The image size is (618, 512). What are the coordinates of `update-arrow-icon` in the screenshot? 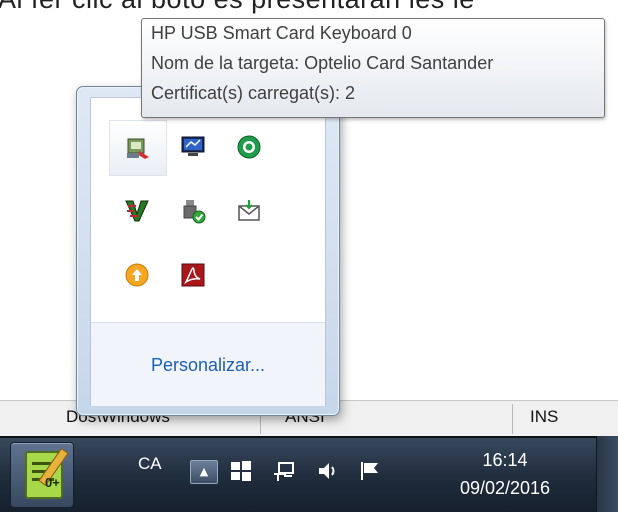 It's located at (137, 275).